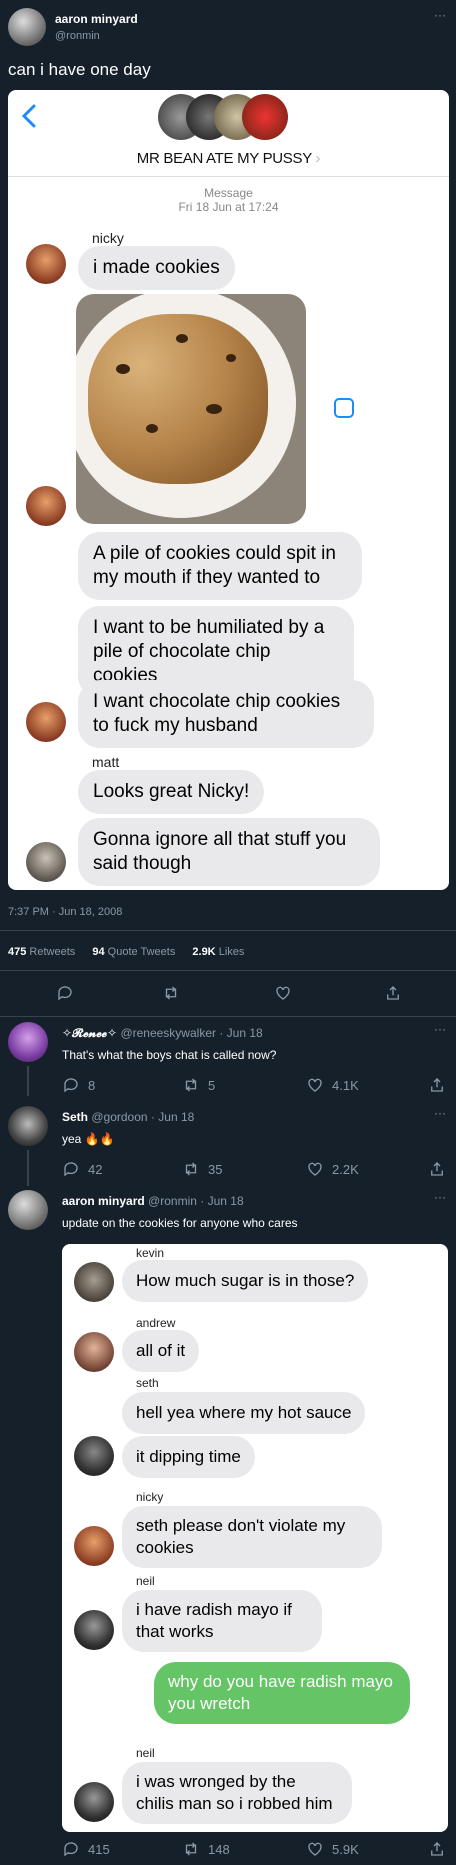  What do you see at coordinates (96, 19) in the screenshot?
I see `author-name: aaron minyard` at bounding box center [96, 19].